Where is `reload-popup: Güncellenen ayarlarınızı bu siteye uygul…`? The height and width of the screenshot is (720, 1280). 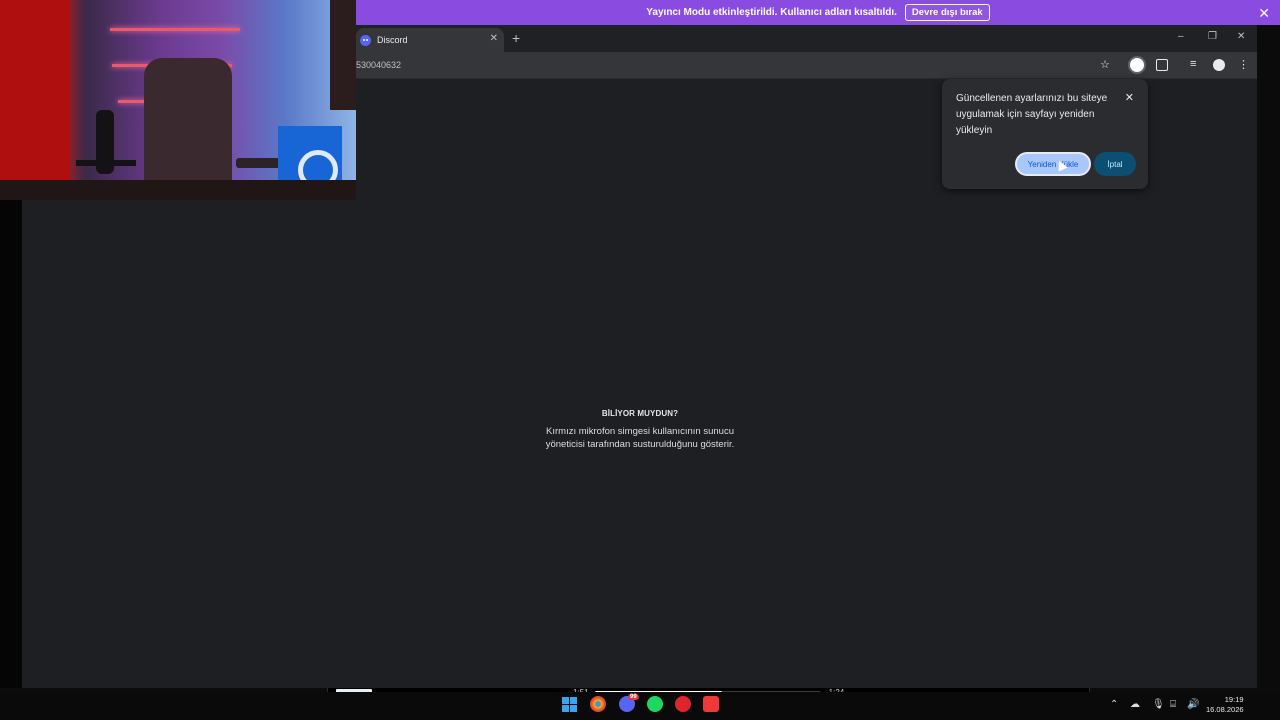
reload-popup: Güncellenen ayarlarınızı bu siteye uygul… is located at coordinates (1045, 134).